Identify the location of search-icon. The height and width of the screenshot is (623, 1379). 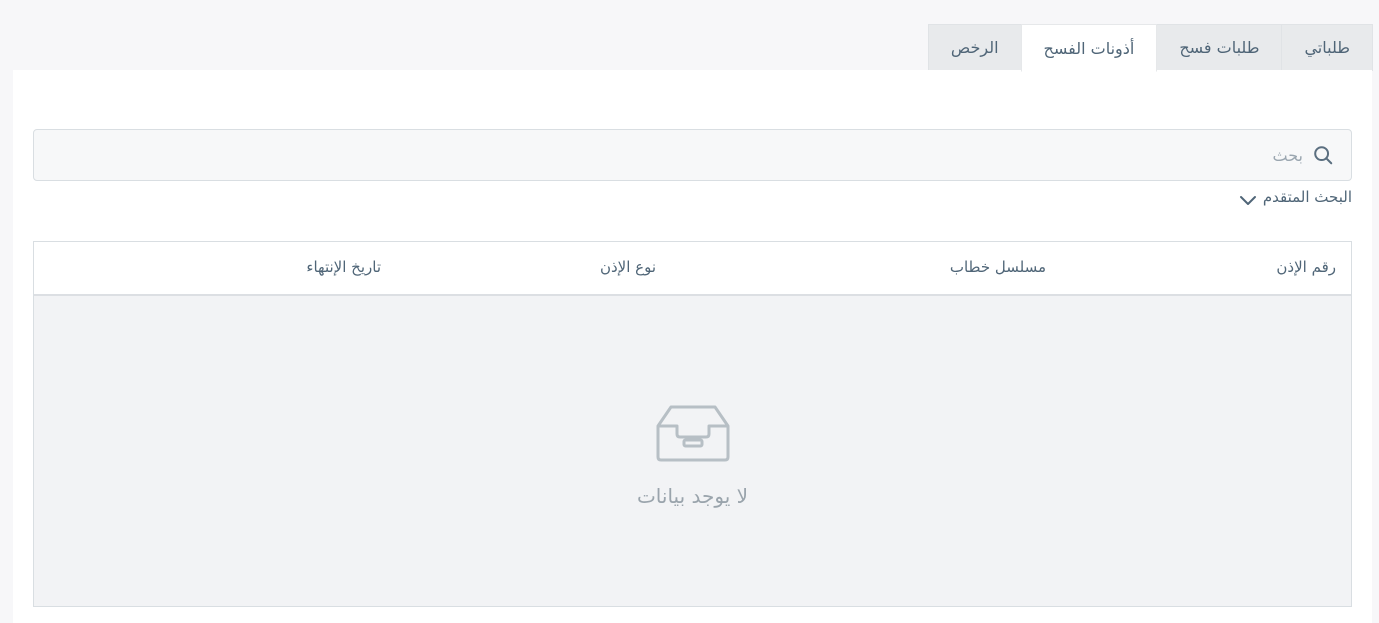
(1323, 155).